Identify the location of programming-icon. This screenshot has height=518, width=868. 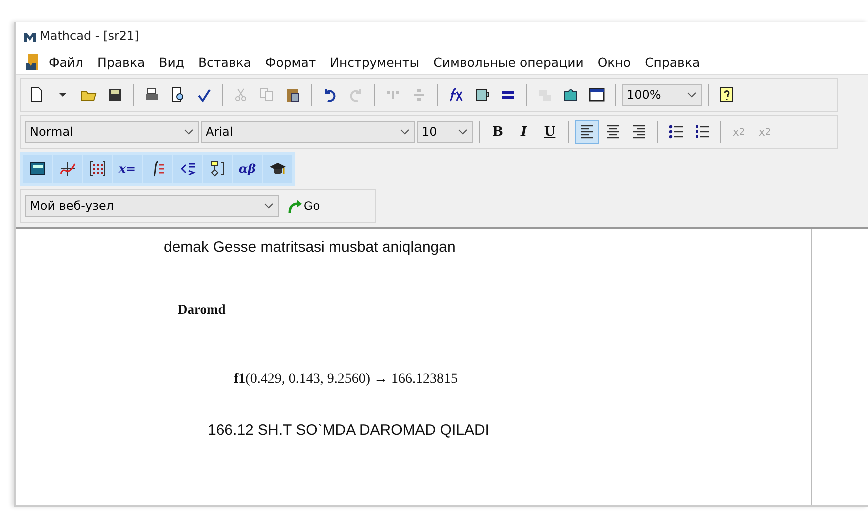
(217, 169).